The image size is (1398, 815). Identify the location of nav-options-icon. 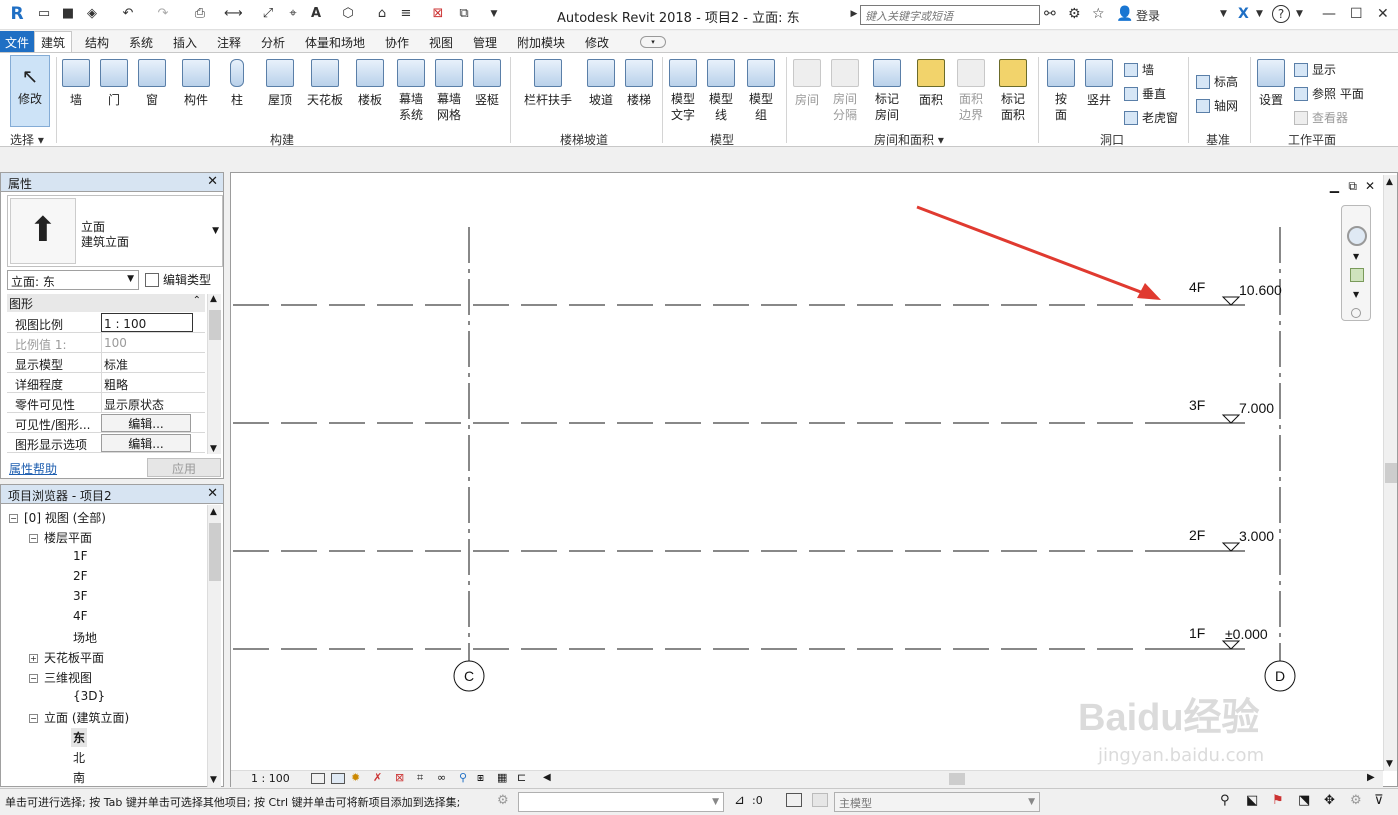
(1356, 313).